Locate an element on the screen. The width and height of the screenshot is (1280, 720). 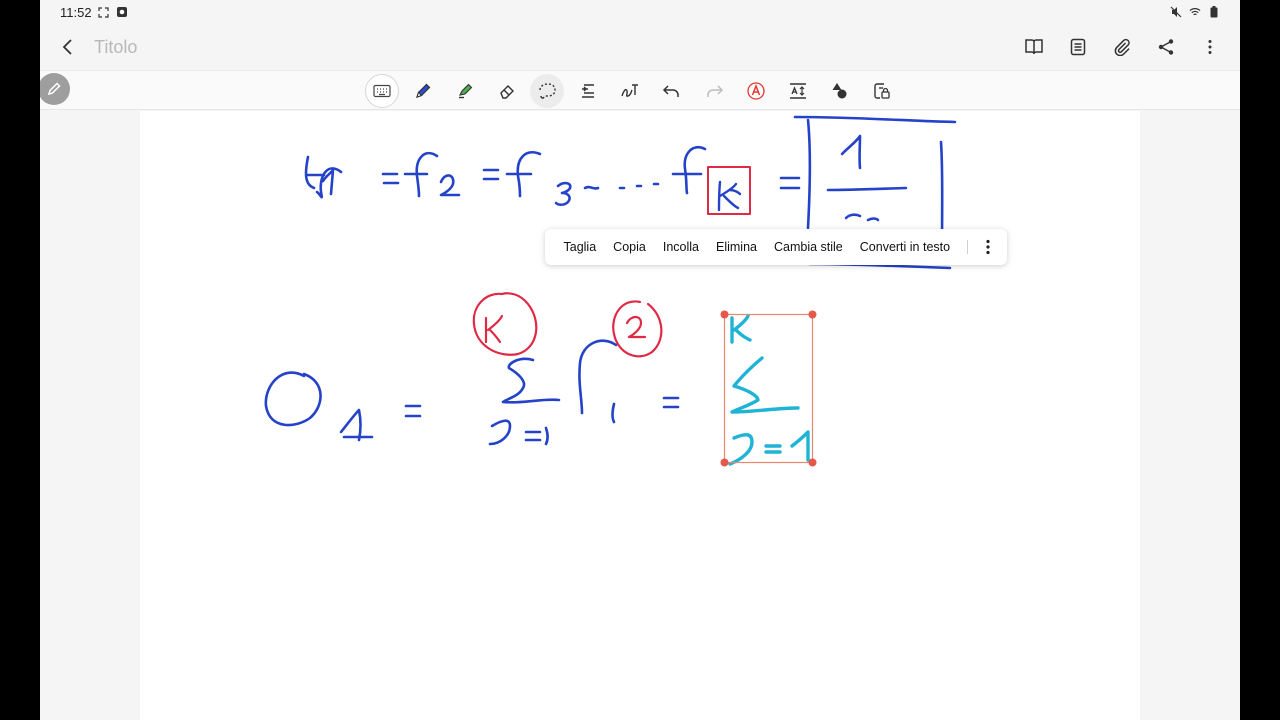
pen-tool-button is located at coordinates (422, 91).